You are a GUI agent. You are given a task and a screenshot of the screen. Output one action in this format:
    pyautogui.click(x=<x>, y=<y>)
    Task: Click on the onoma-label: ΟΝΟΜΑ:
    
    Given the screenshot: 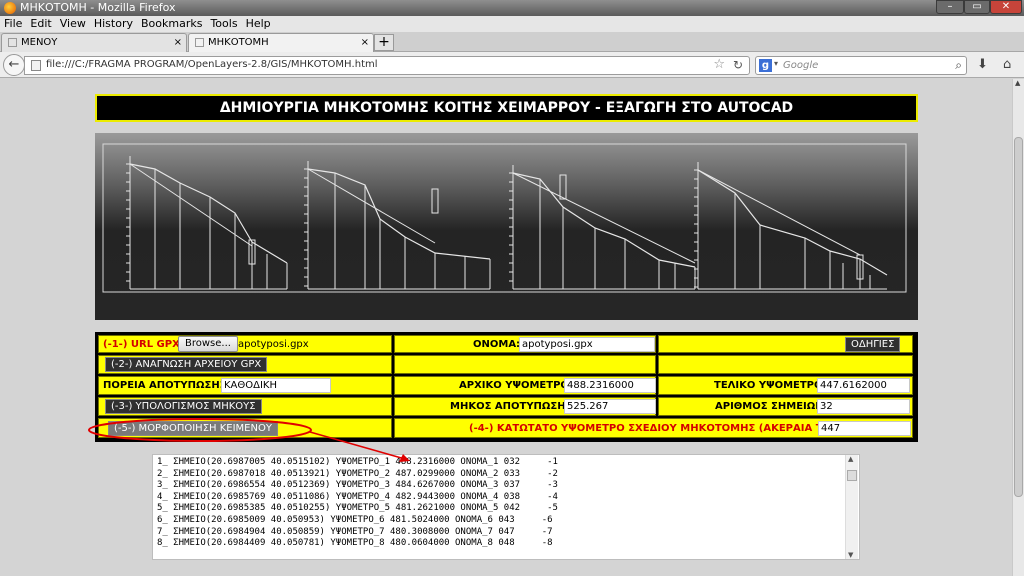 What is the action you would take?
    pyautogui.click(x=497, y=344)
    